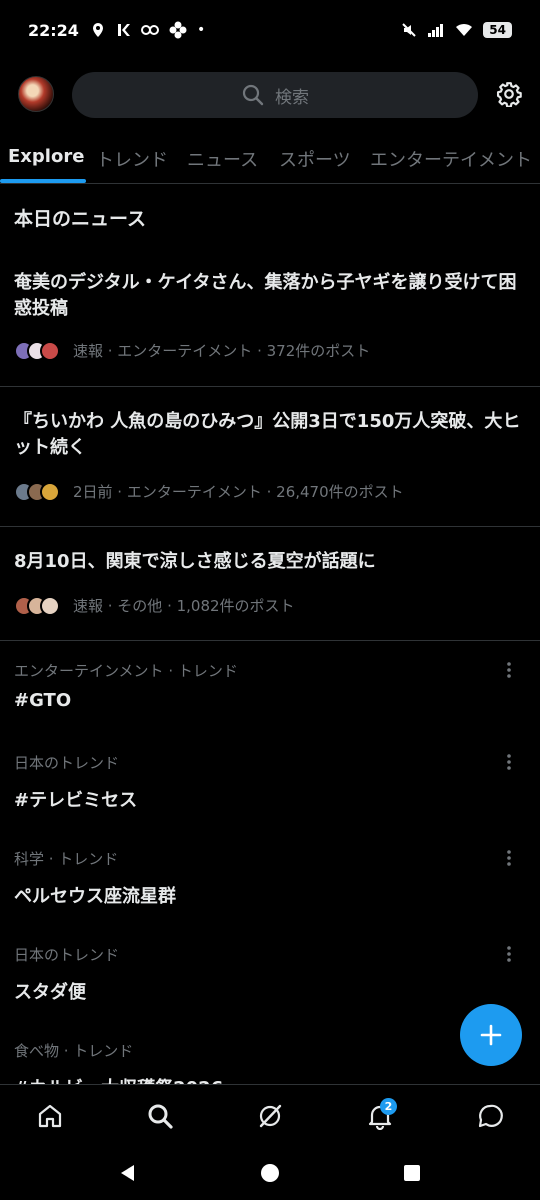  Describe the element at coordinates (128, 1173) in the screenshot. I see `back-icon` at that location.